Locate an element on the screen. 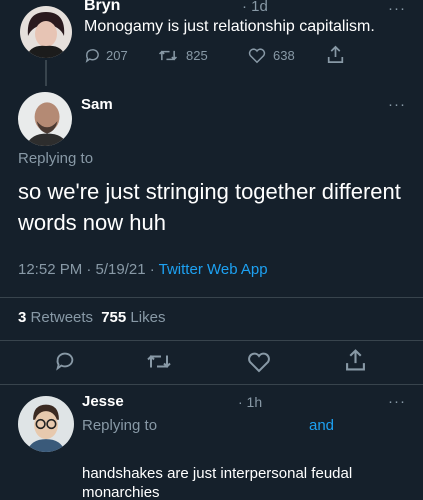 The height and width of the screenshot is (500, 423). likes-stat: 755 Likes is located at coordinates (133, 317).